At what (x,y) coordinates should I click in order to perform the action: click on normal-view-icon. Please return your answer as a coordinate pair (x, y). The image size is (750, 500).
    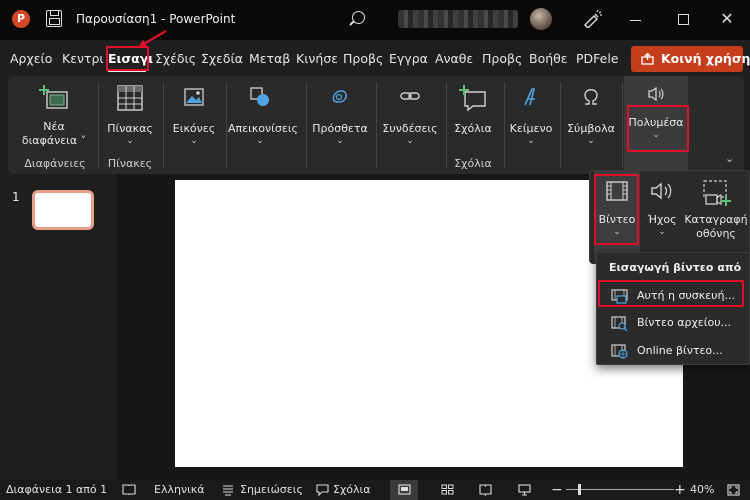
    Looking at the image, I should click on (404, 489).